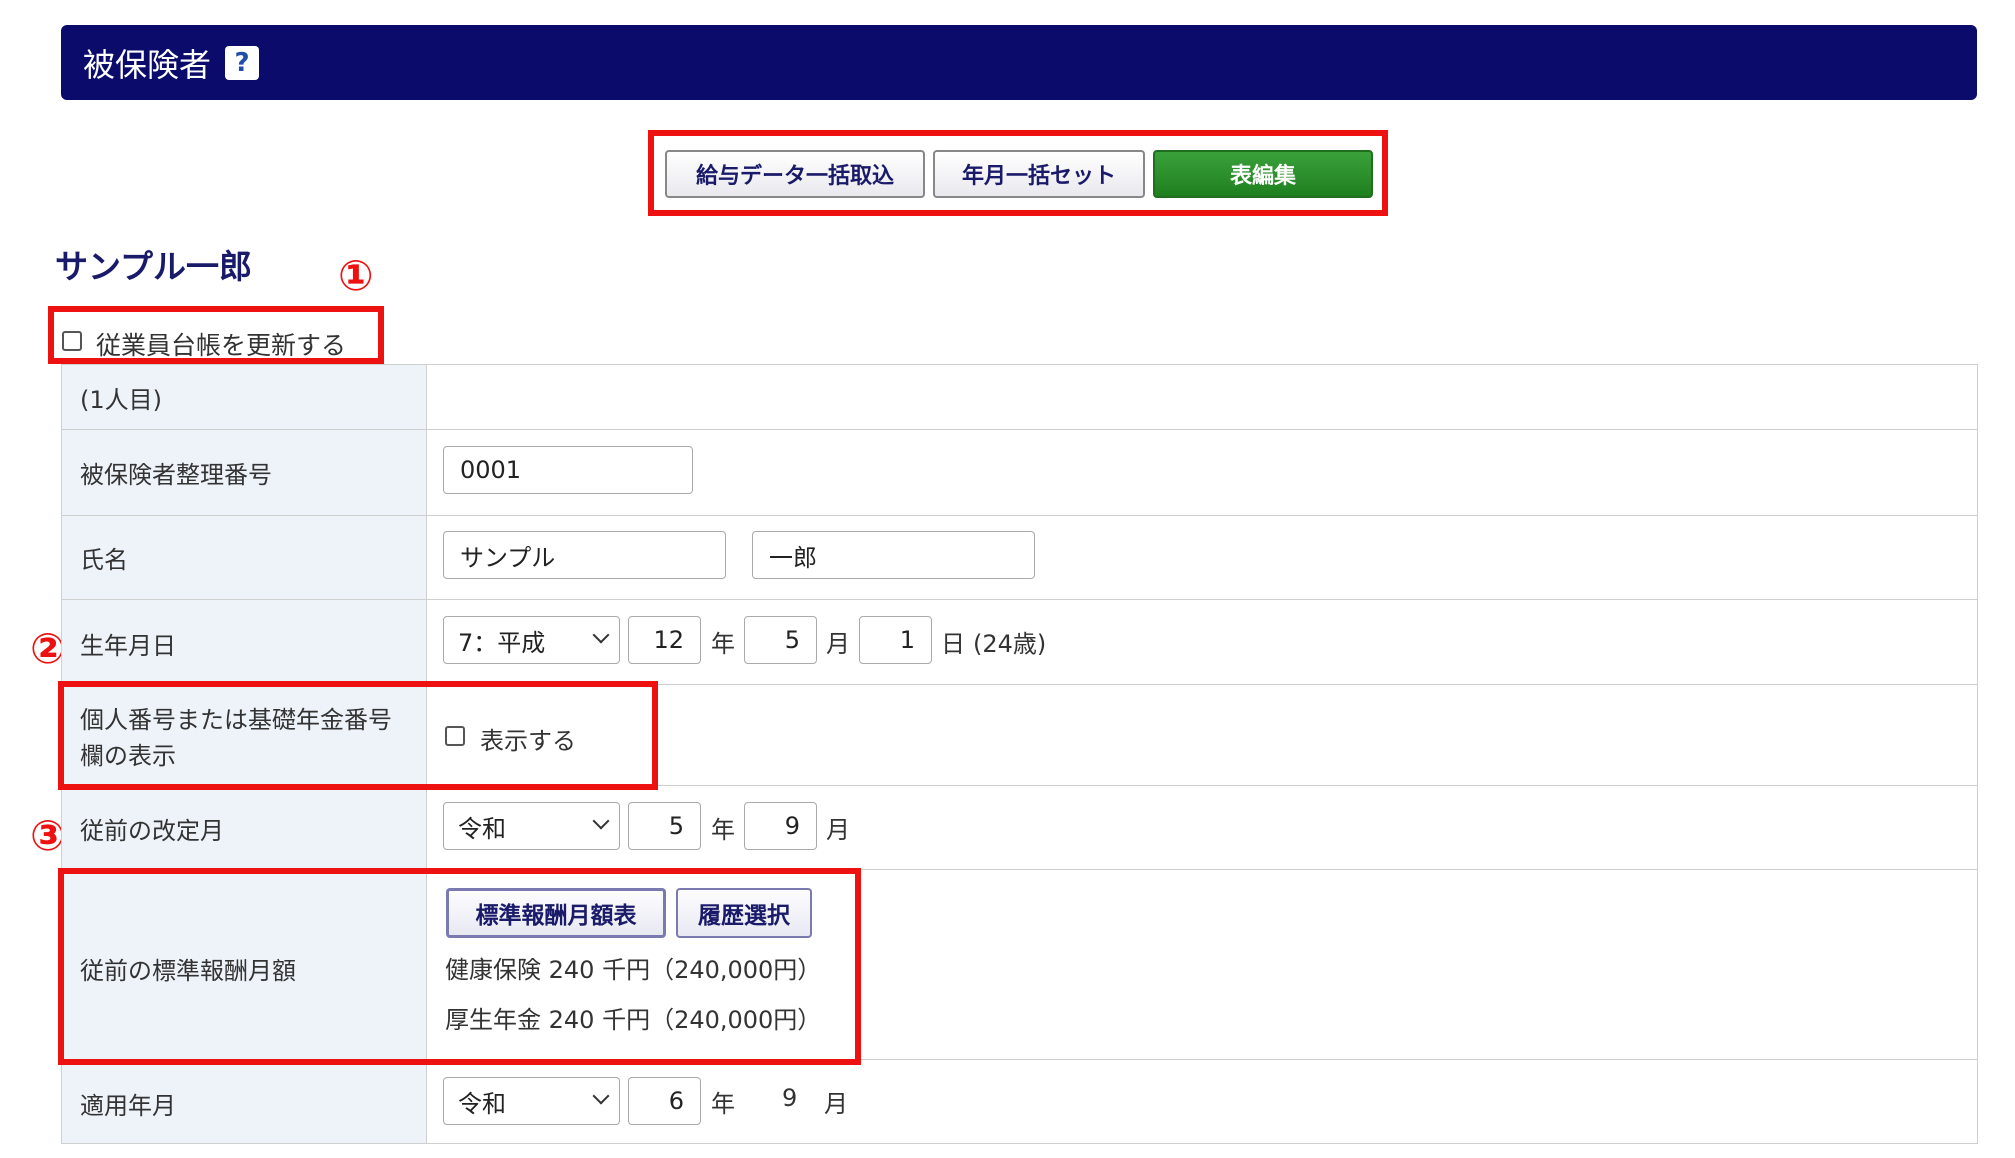  Describe the element at coordinates (633, 970) in the screenshot. I see `health-insurance-amount: 健康保険 240 千円（240,000円）` at that location.